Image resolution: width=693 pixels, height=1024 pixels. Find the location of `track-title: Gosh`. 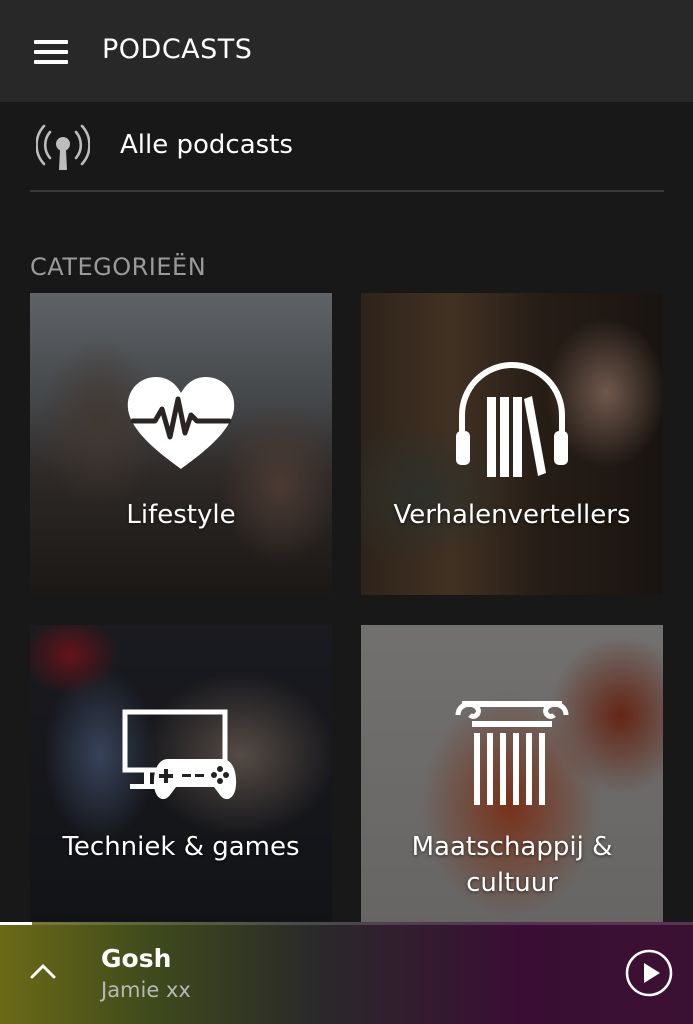

track-title: Gosh is located at coordinates (136, 958).